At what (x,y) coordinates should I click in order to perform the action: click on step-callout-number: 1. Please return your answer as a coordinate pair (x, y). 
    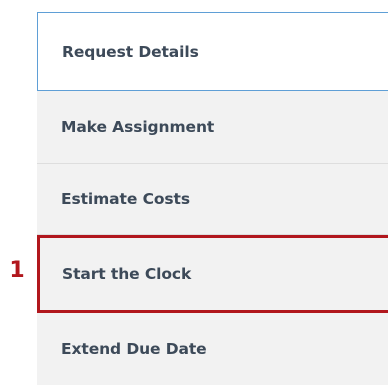
    Looking at the image, I should click on (17, 270).